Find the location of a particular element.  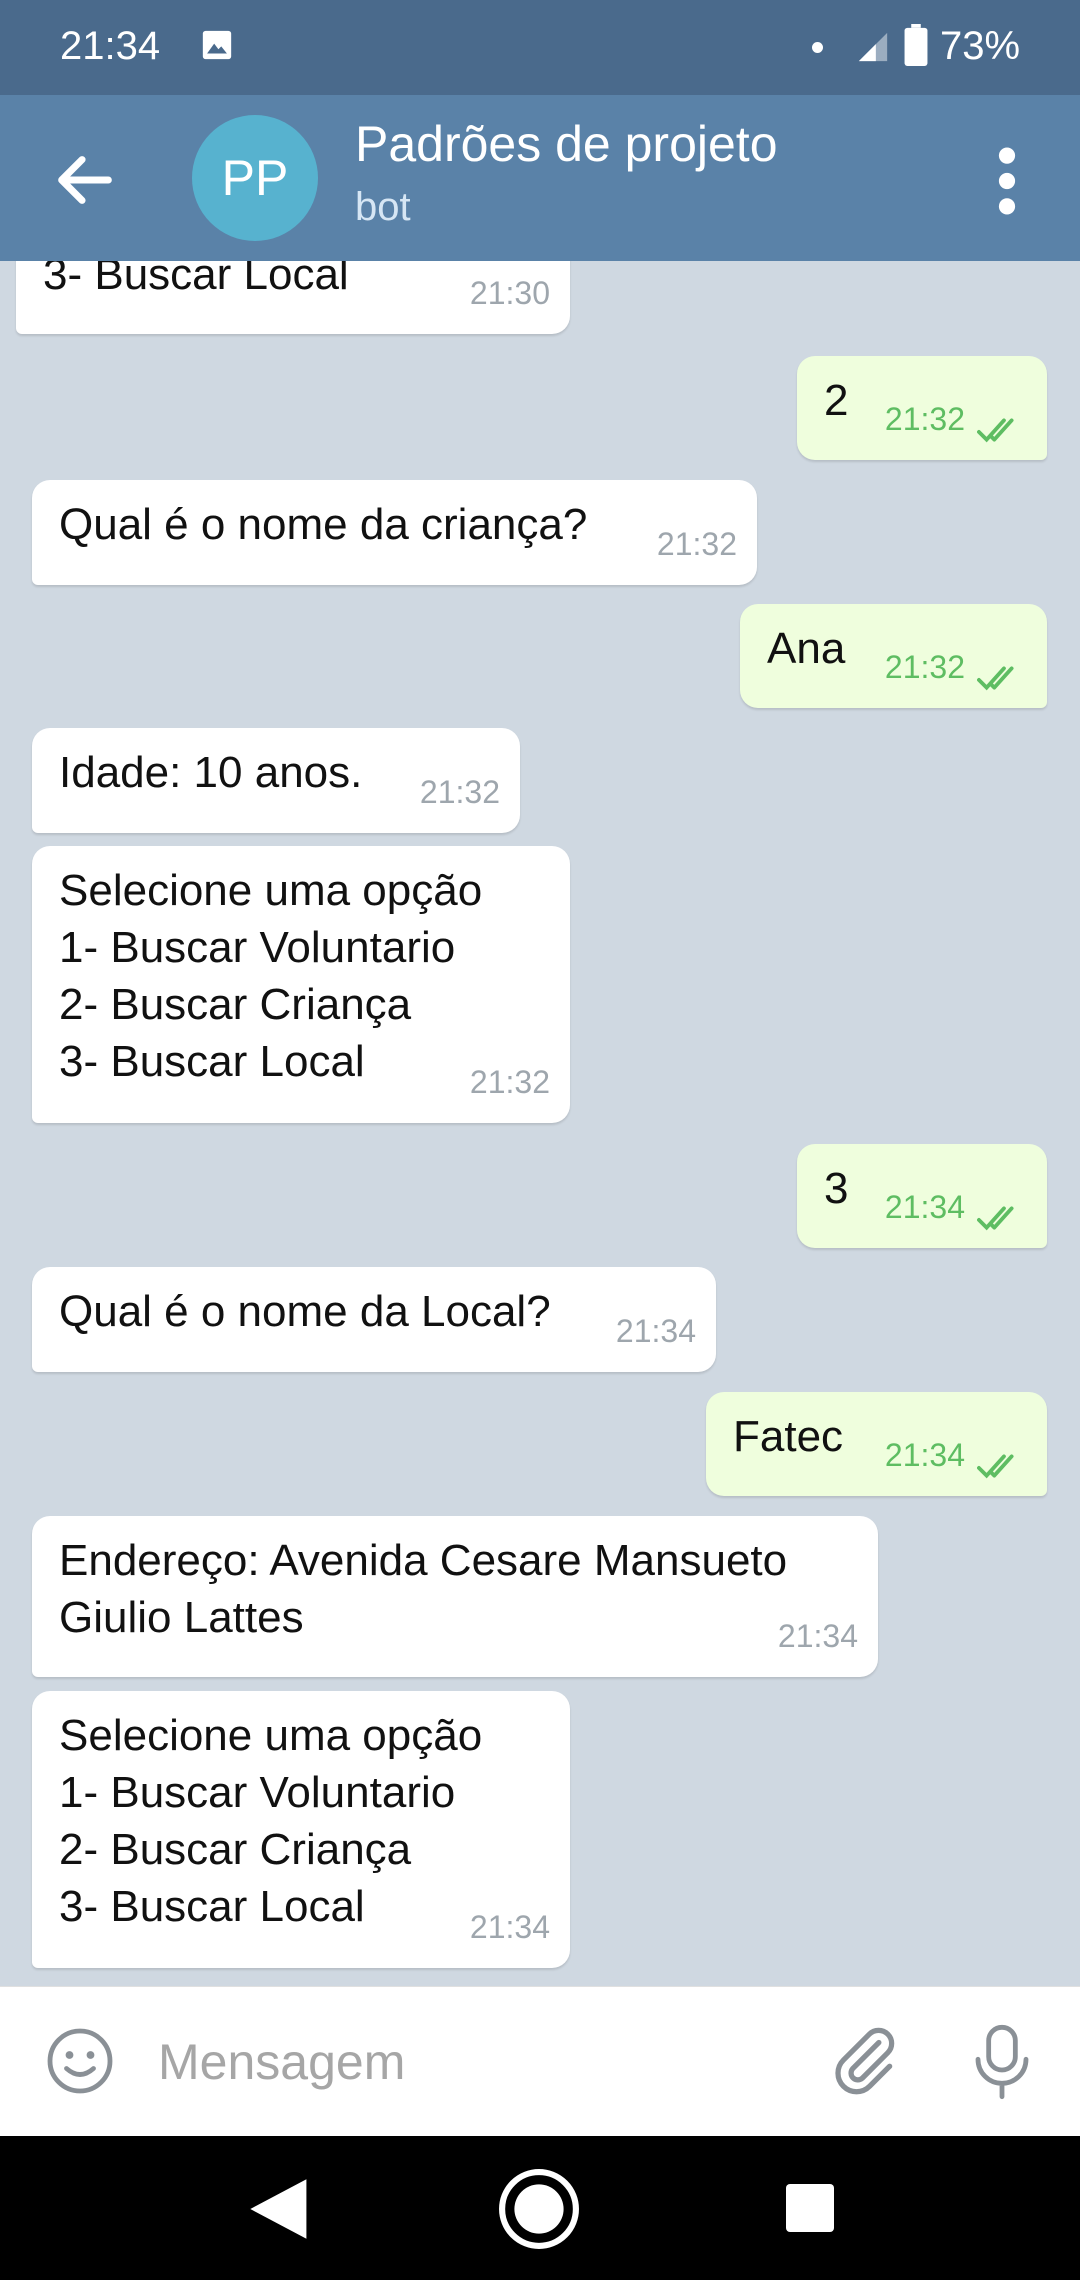

message-text: 3- Buscar Local is located at coordinates (196, 280).